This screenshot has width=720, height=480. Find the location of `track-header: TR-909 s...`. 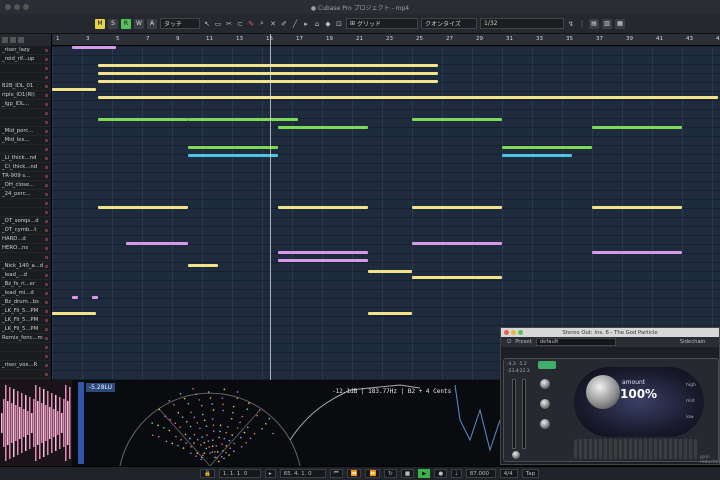

track-header: TR-909 s... is located at coordinates (25, 176).